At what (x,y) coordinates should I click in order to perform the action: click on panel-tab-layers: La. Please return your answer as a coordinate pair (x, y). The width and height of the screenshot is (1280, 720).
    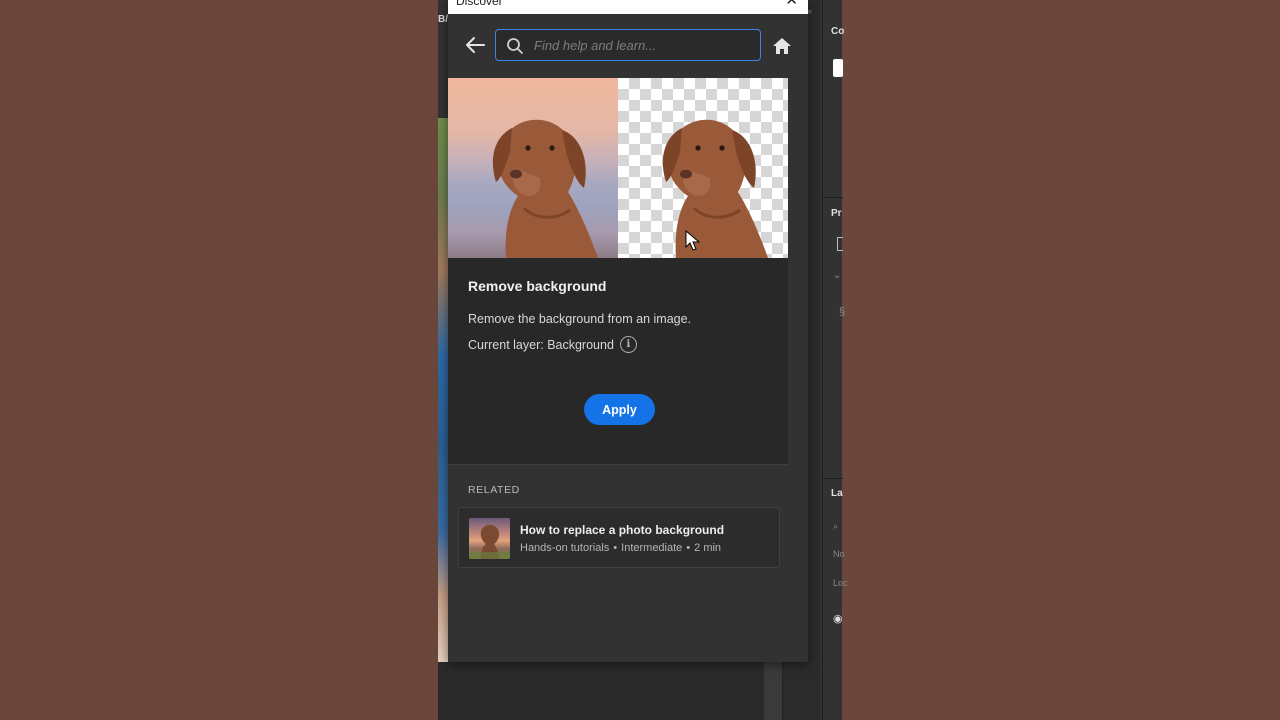
    Looking at the image, I should click on (837, 493).